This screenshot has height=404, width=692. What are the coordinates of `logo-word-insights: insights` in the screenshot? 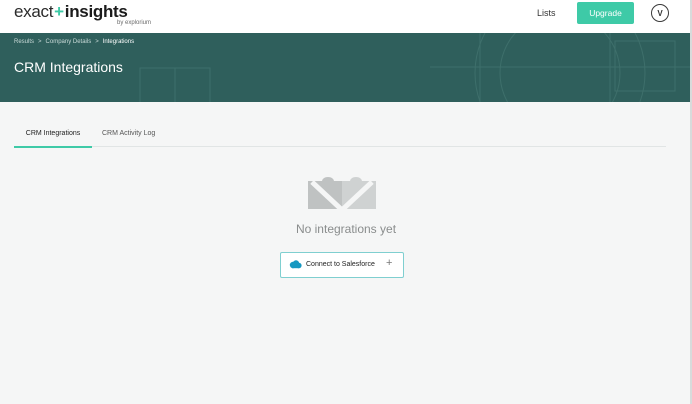 It's located at (96, 11).